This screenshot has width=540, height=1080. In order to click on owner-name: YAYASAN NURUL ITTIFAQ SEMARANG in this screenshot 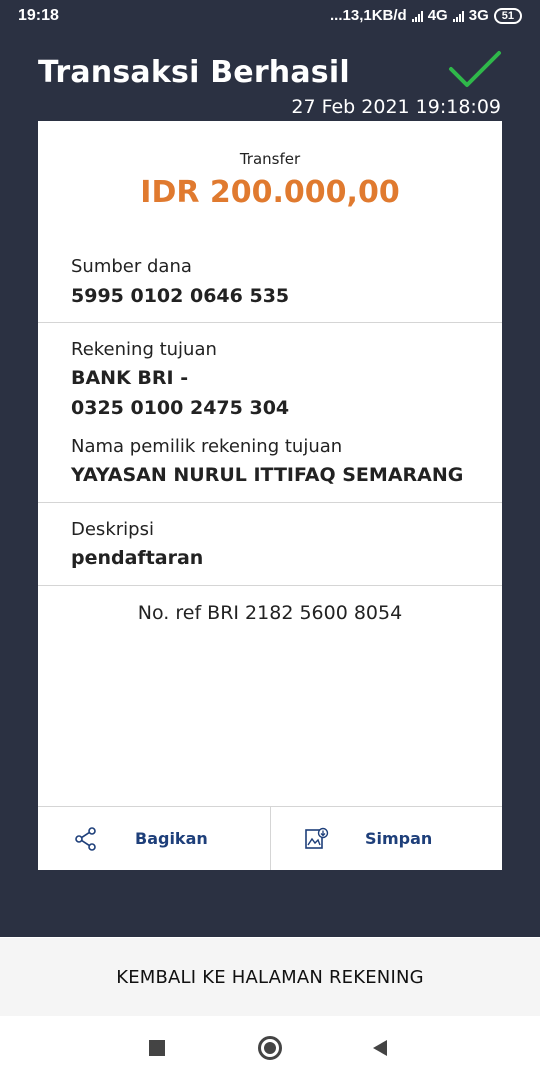, I will do `click(267, 475)`.